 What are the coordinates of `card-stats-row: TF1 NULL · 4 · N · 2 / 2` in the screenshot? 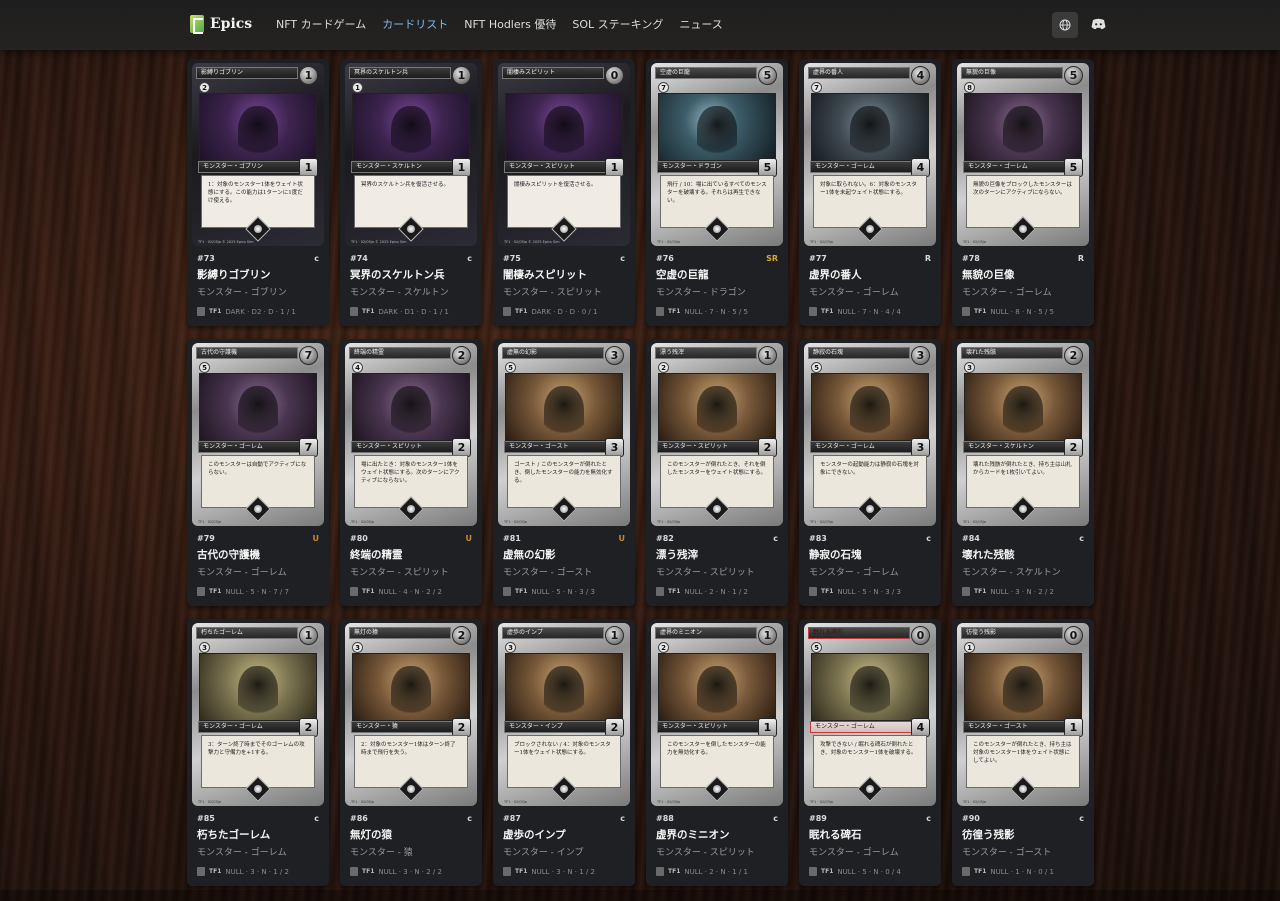 It's located at (411, 591).